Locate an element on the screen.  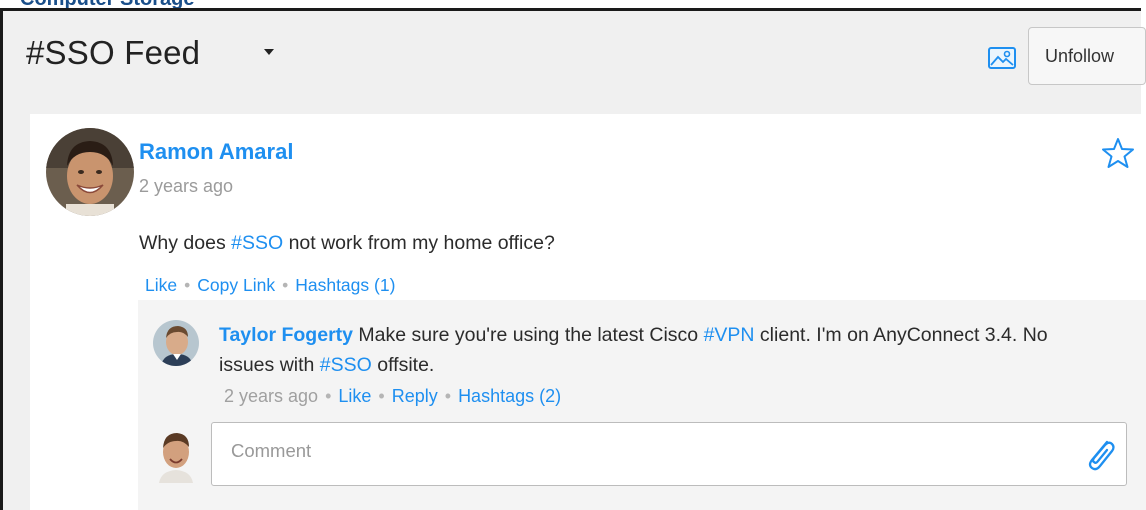
like-link: Like is located at coordinates (161, 285).